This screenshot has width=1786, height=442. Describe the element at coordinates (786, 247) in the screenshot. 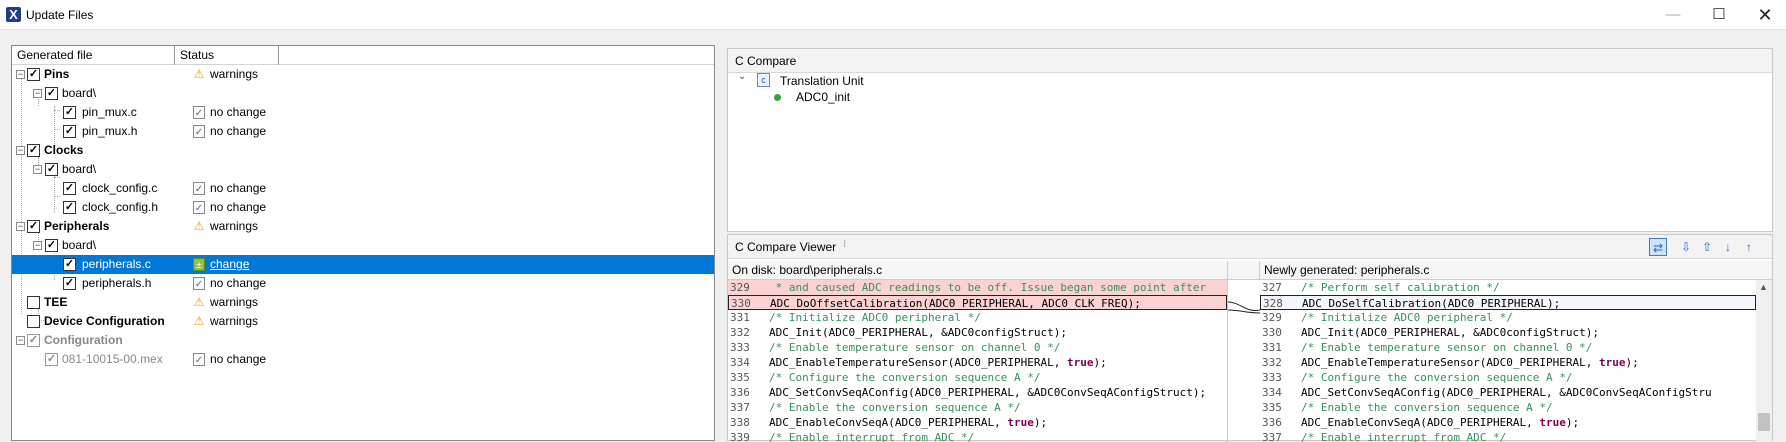

I see `viewer-title: C Compare Viewer` at that location.